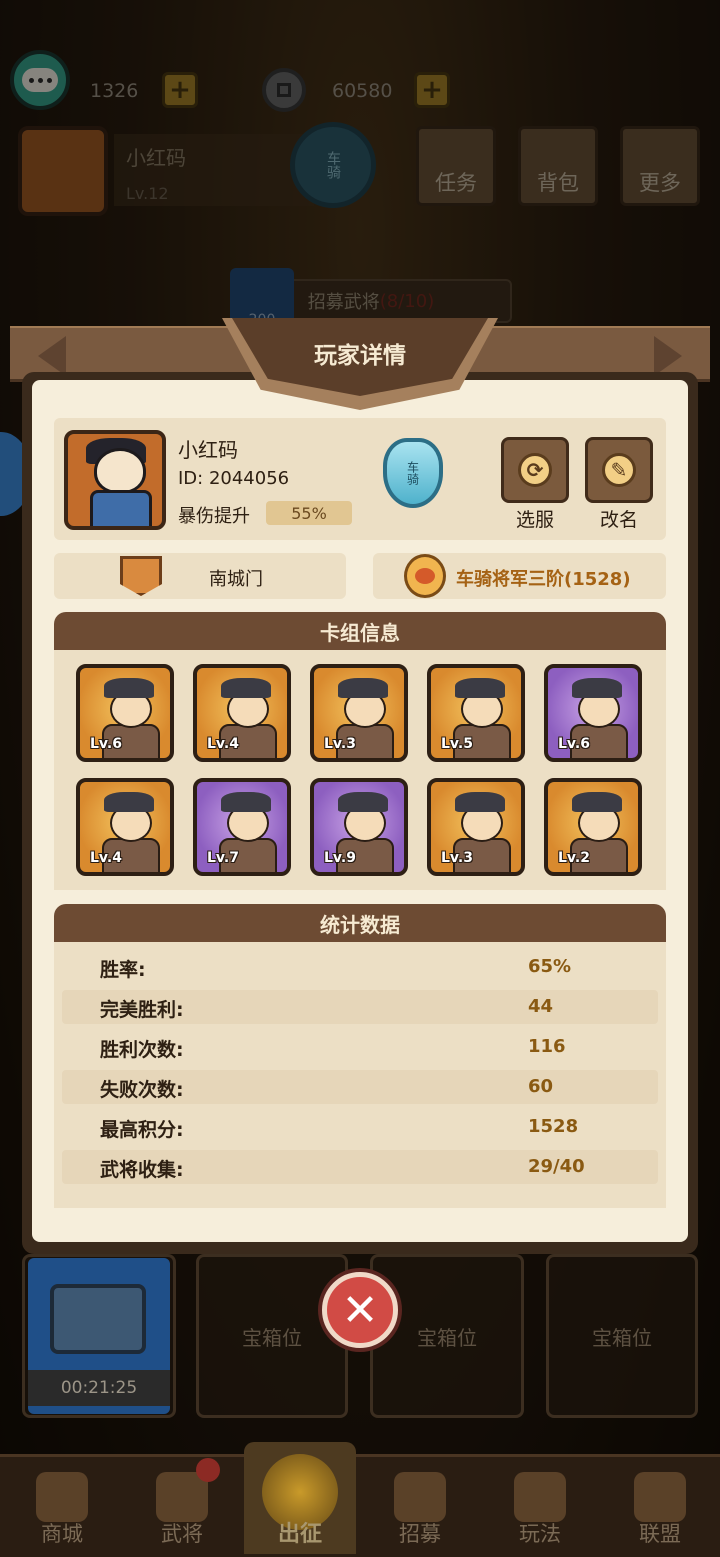 This screenshot has width=720, height=1557. Describe the element at coordinates (223, 858) in the screenshot. I see `card-level: Lv.7` at that location.